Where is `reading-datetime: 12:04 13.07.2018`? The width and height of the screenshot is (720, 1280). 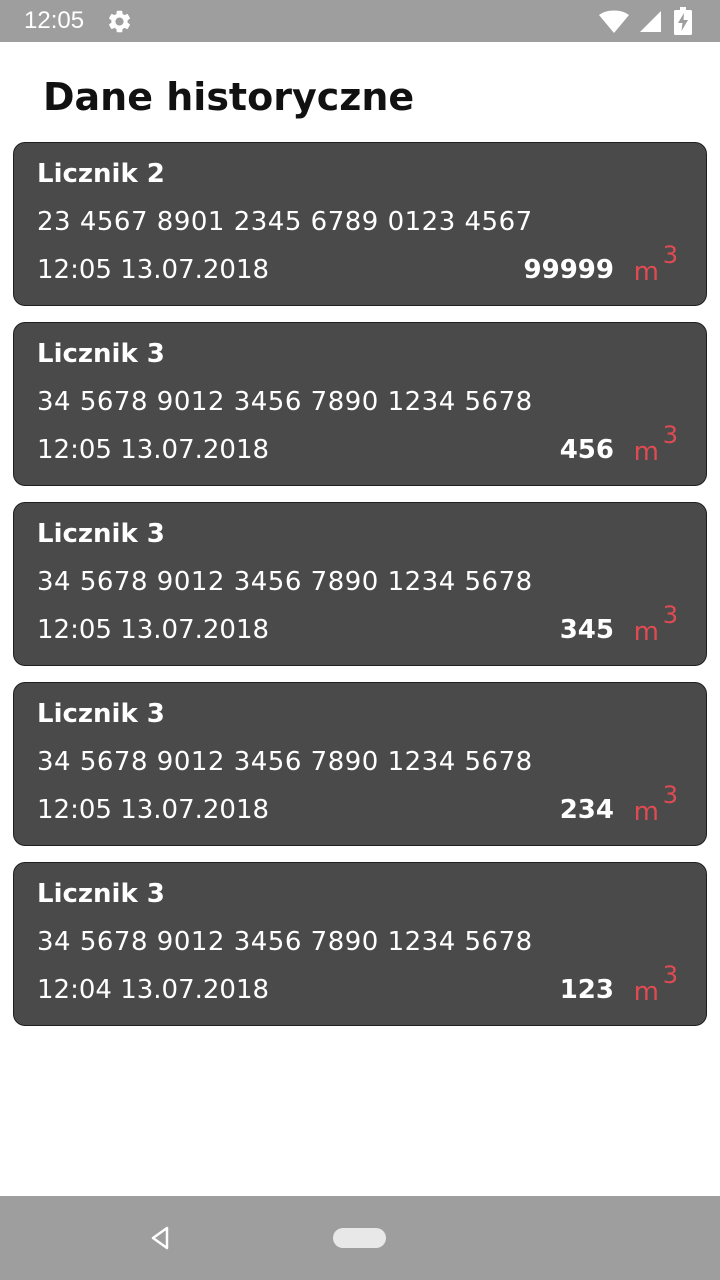
reading-datetime: 12:04 13.07.2018 is located at coordinates (153, 990).